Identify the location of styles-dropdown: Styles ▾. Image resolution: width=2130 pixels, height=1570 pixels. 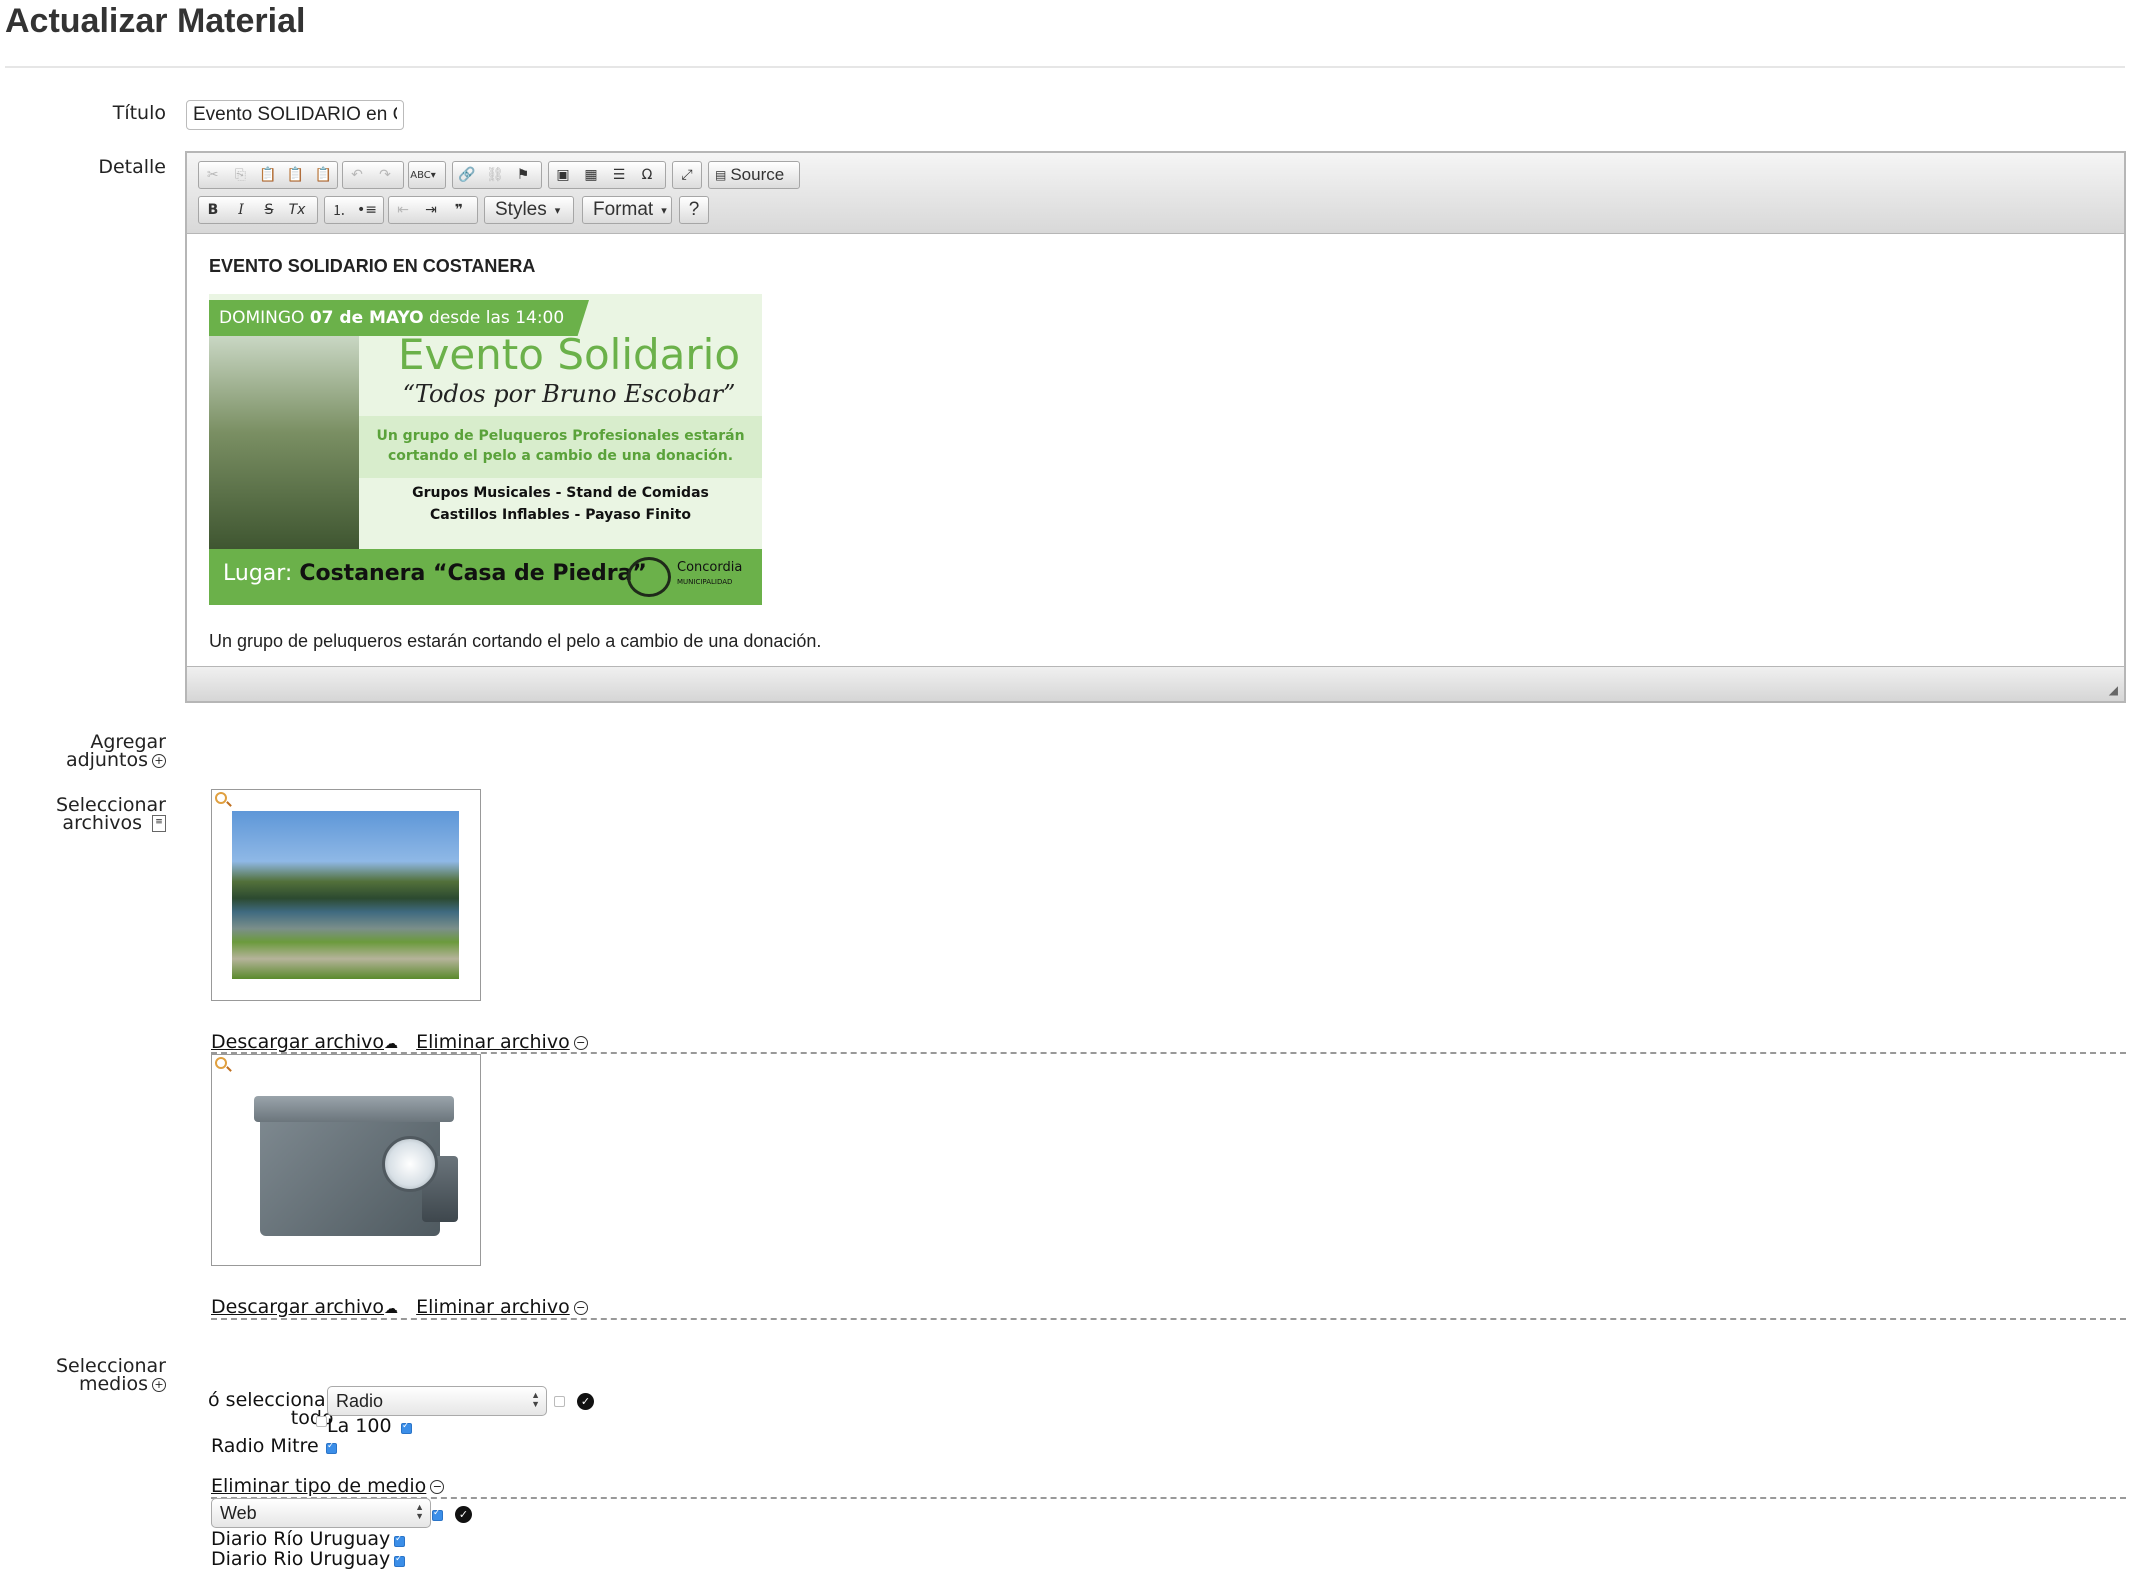
(529, 210).